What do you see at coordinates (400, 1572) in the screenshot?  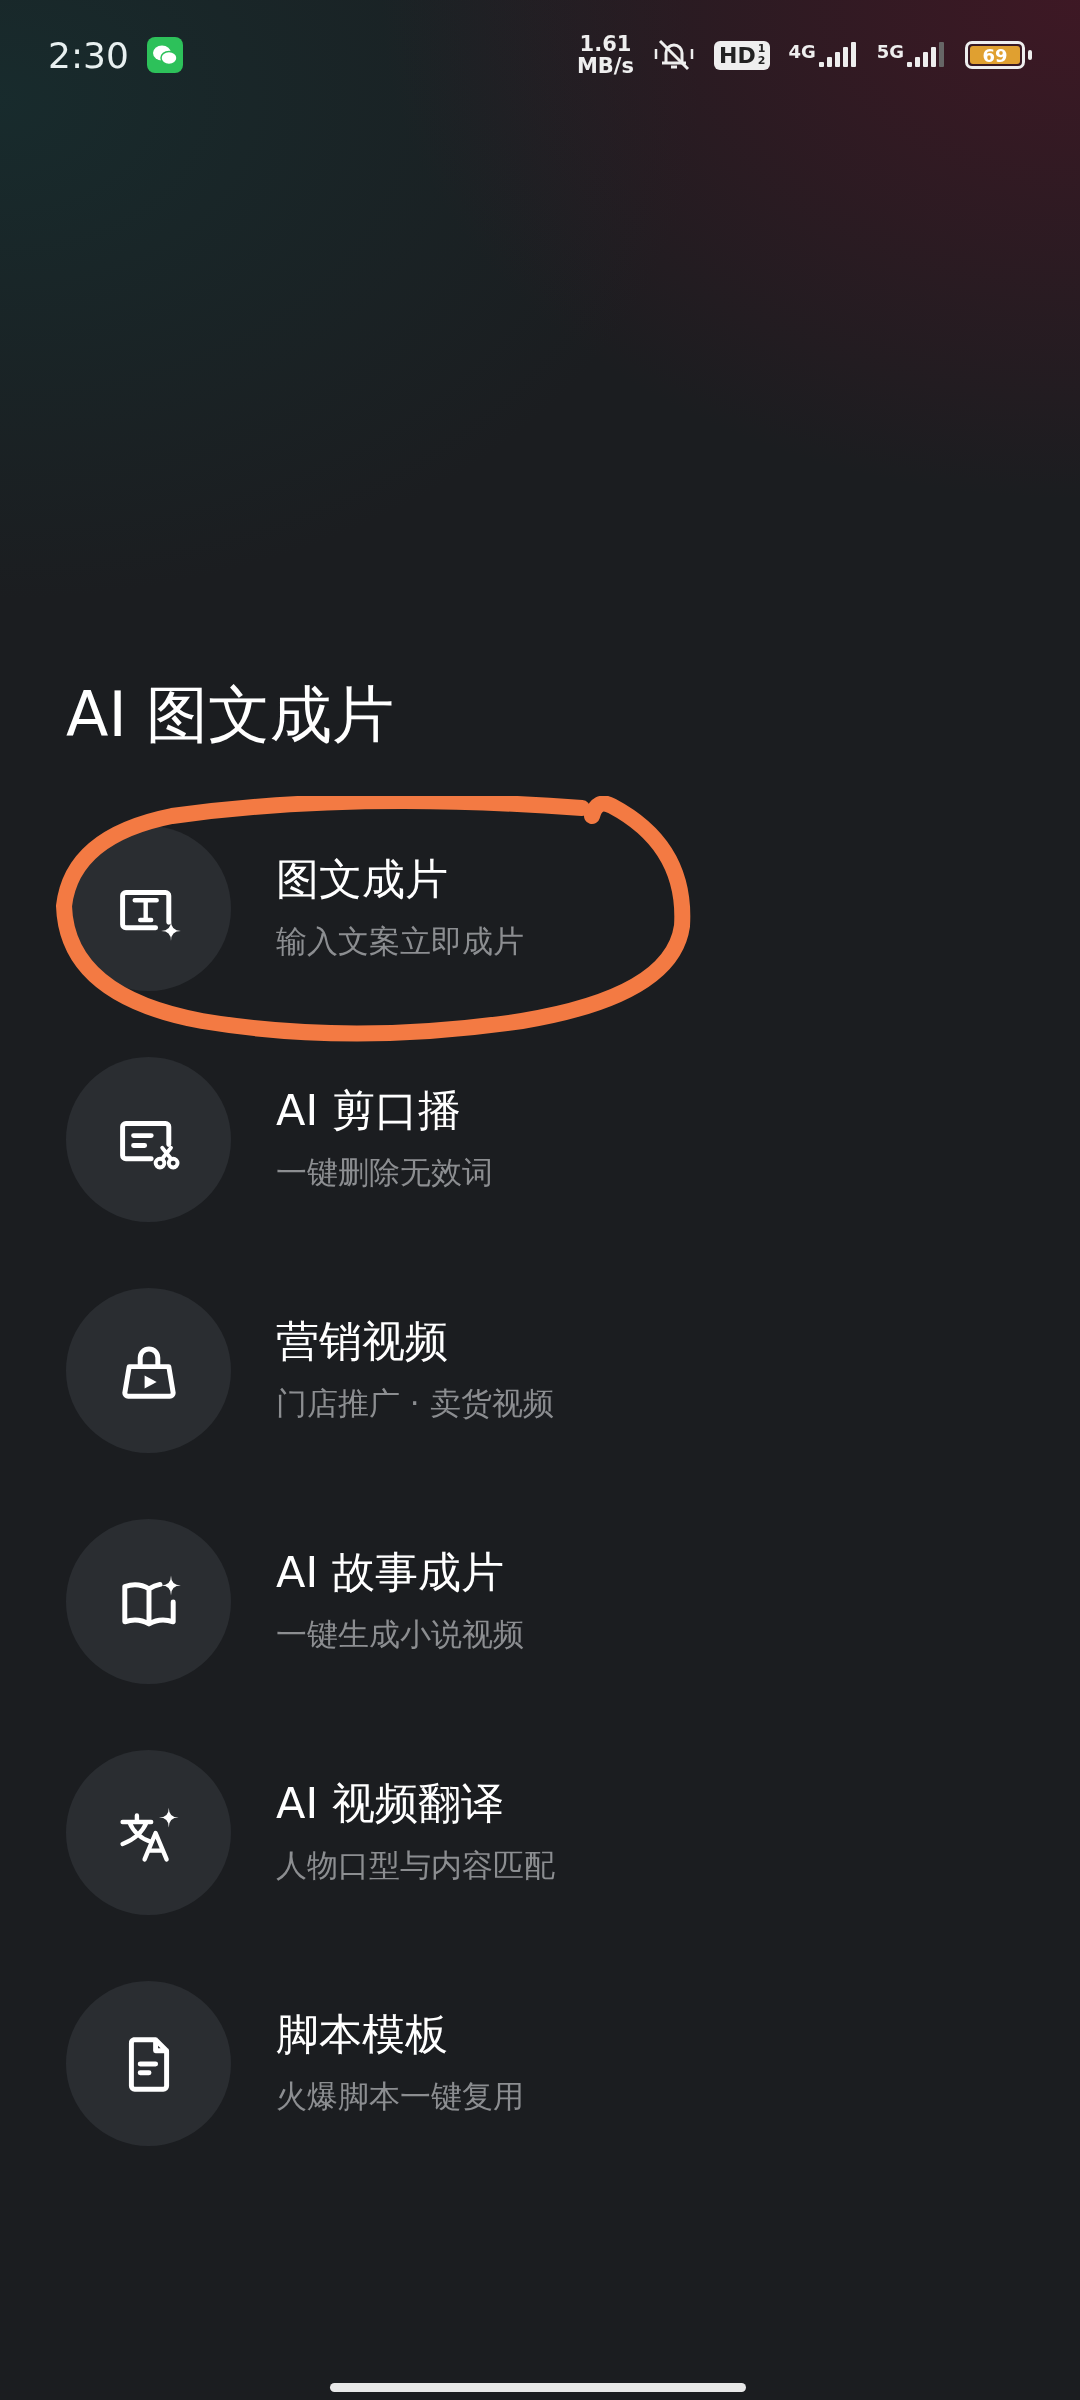 I see `feature-title: AI 故事成片` at bounding box center [400, 1572].